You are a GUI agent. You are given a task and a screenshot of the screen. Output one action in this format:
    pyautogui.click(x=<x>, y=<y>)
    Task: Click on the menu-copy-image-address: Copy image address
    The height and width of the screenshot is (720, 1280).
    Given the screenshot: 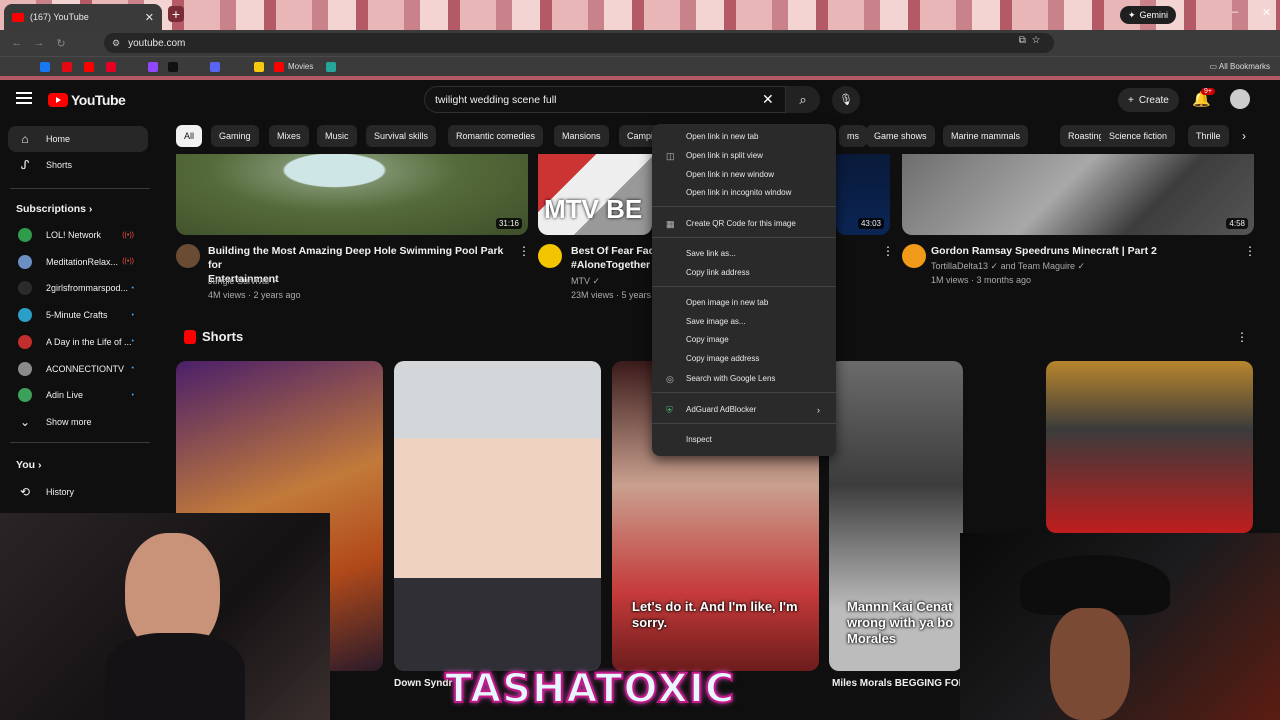 What is the action you would take?
    pyautogui.click(x=744, y=359)
    